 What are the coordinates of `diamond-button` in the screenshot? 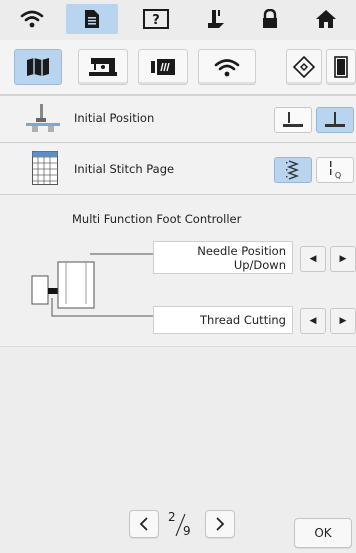 It's located at (304, 67).